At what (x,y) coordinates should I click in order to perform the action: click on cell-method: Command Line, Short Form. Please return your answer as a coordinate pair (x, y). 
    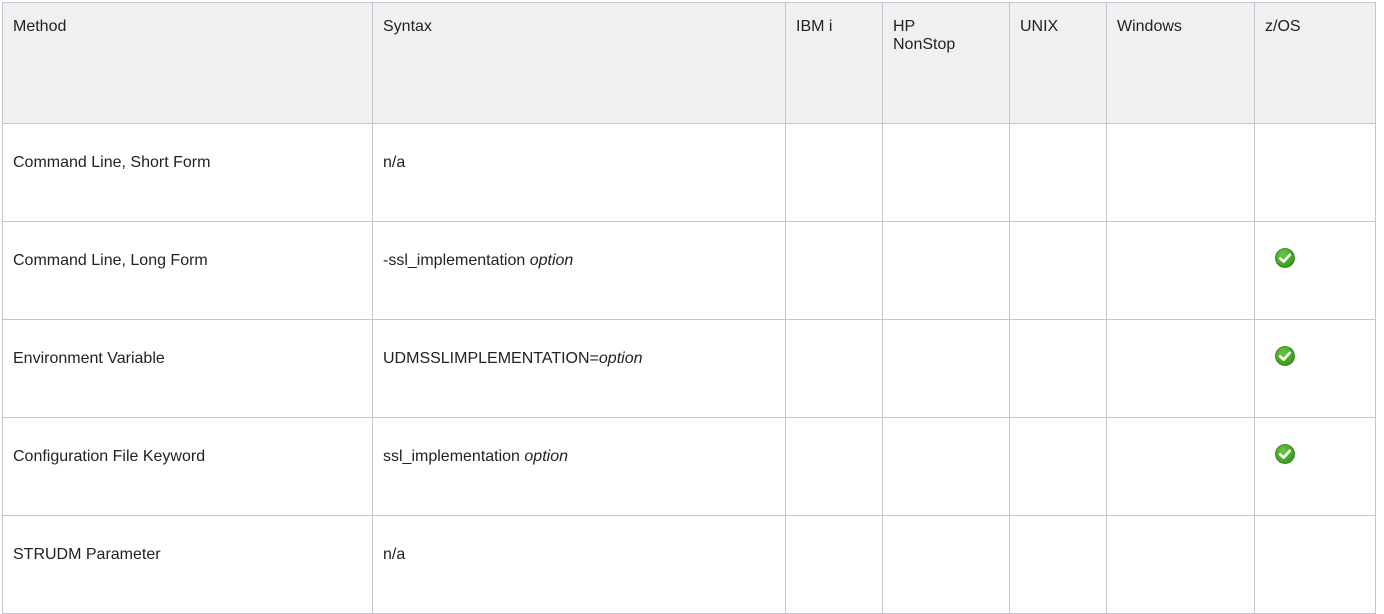
    Looking at the image, I should click on (187, 172).